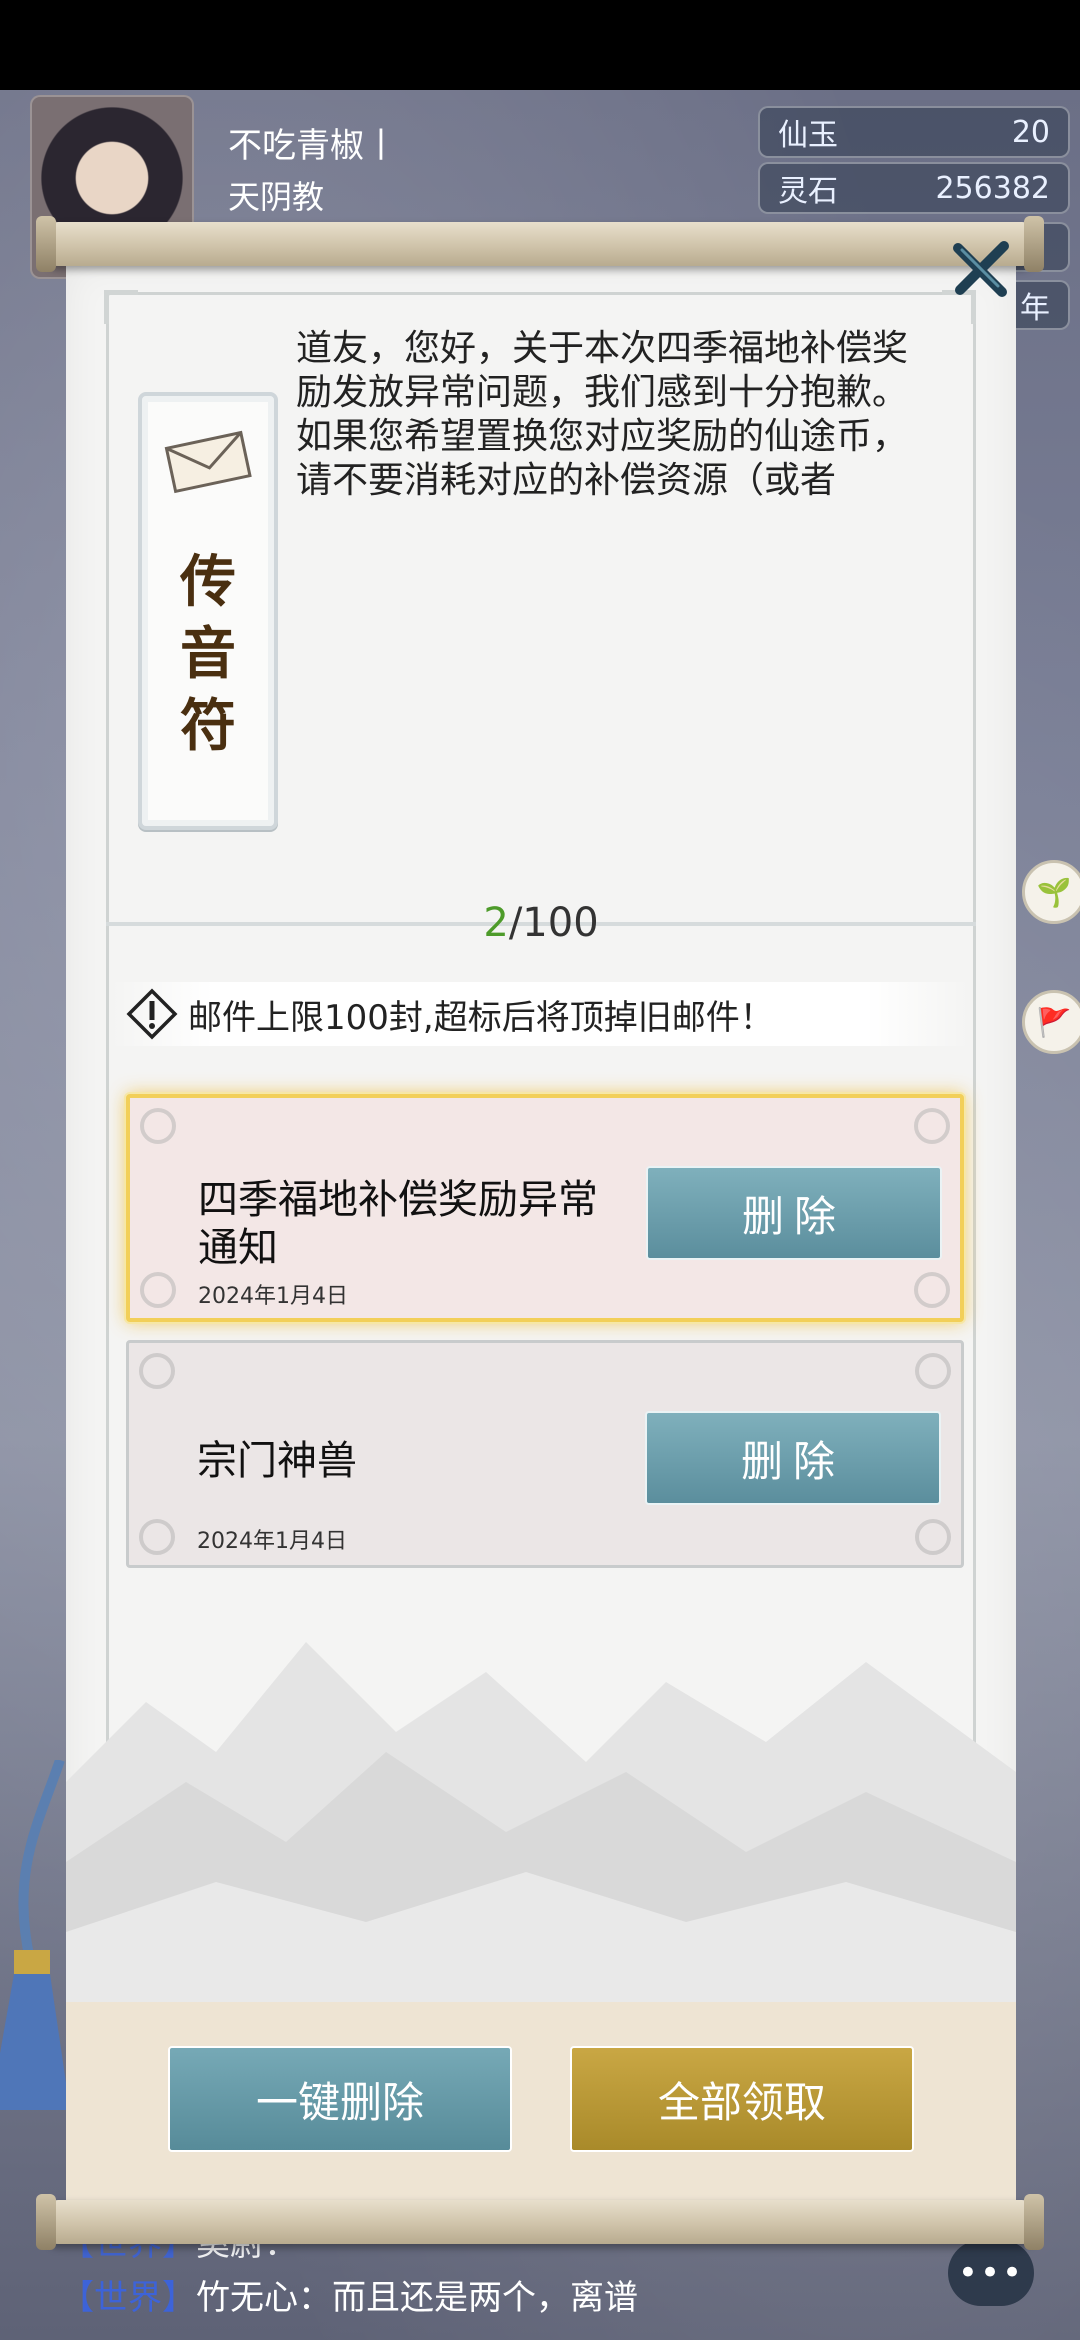 The width and height of the screenshot is (1080, 2340). What do you see at coordinates (496, 923) in the screenshot?
I see `mail-count-current: 2` at bounding box center [496, 923].